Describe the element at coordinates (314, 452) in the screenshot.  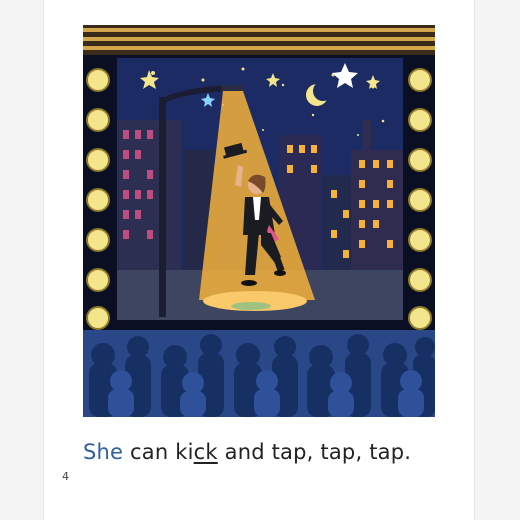
I see `sentence-text-end: and tap, tap, tap.` at that location.